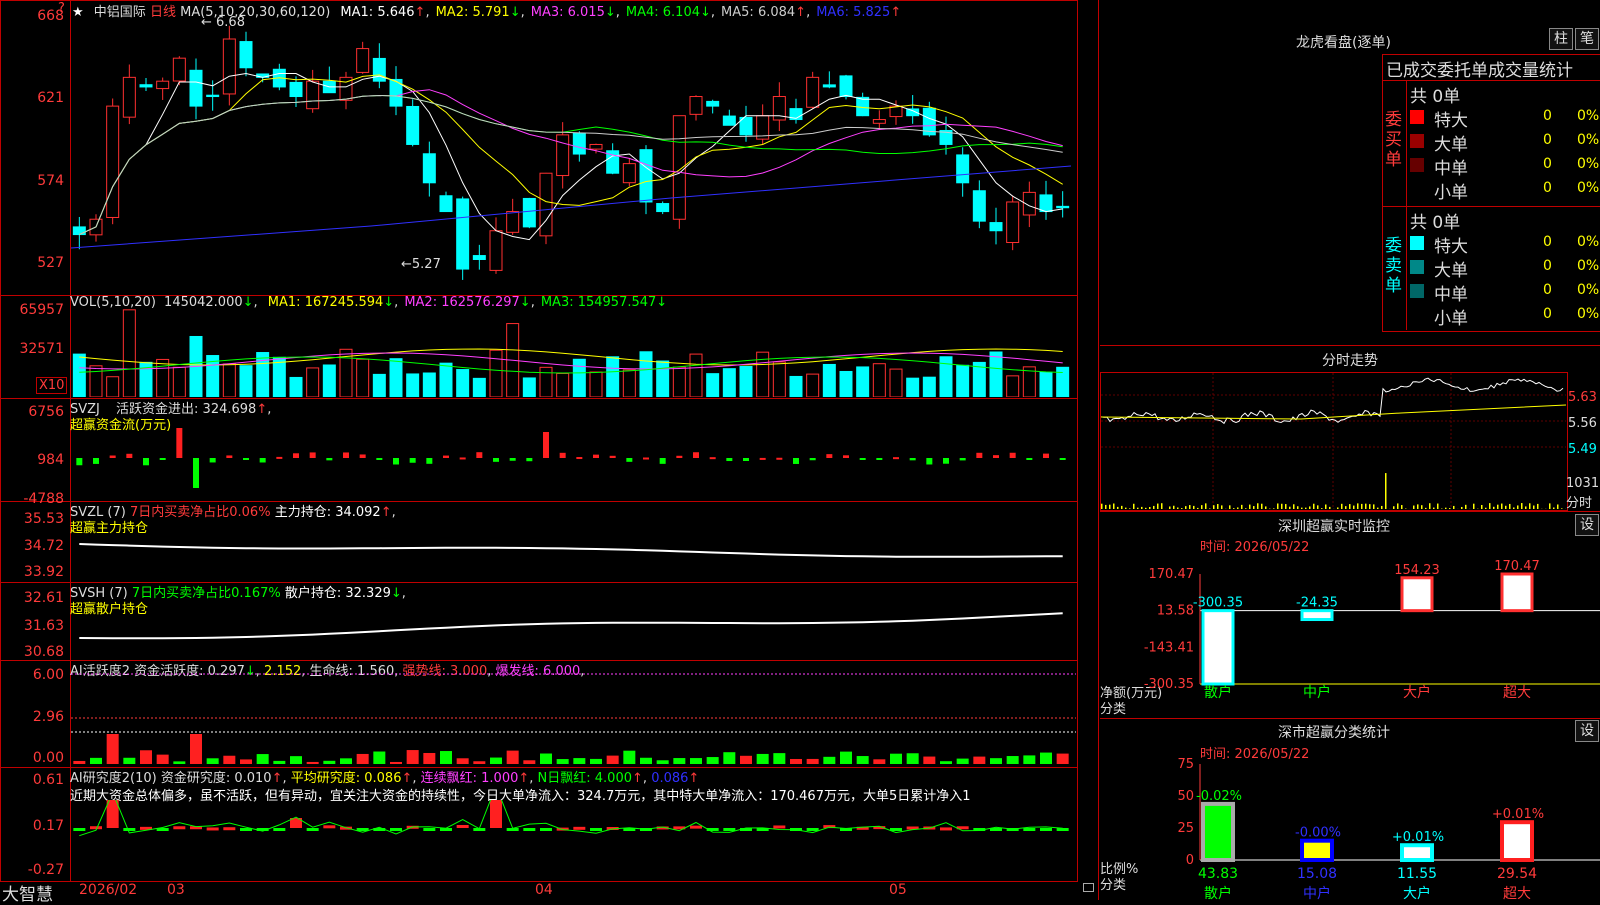  Describe the element at coordinates (637, 778) in the screenshot. I see `ai-research-nred-dir: ↑` at that location.